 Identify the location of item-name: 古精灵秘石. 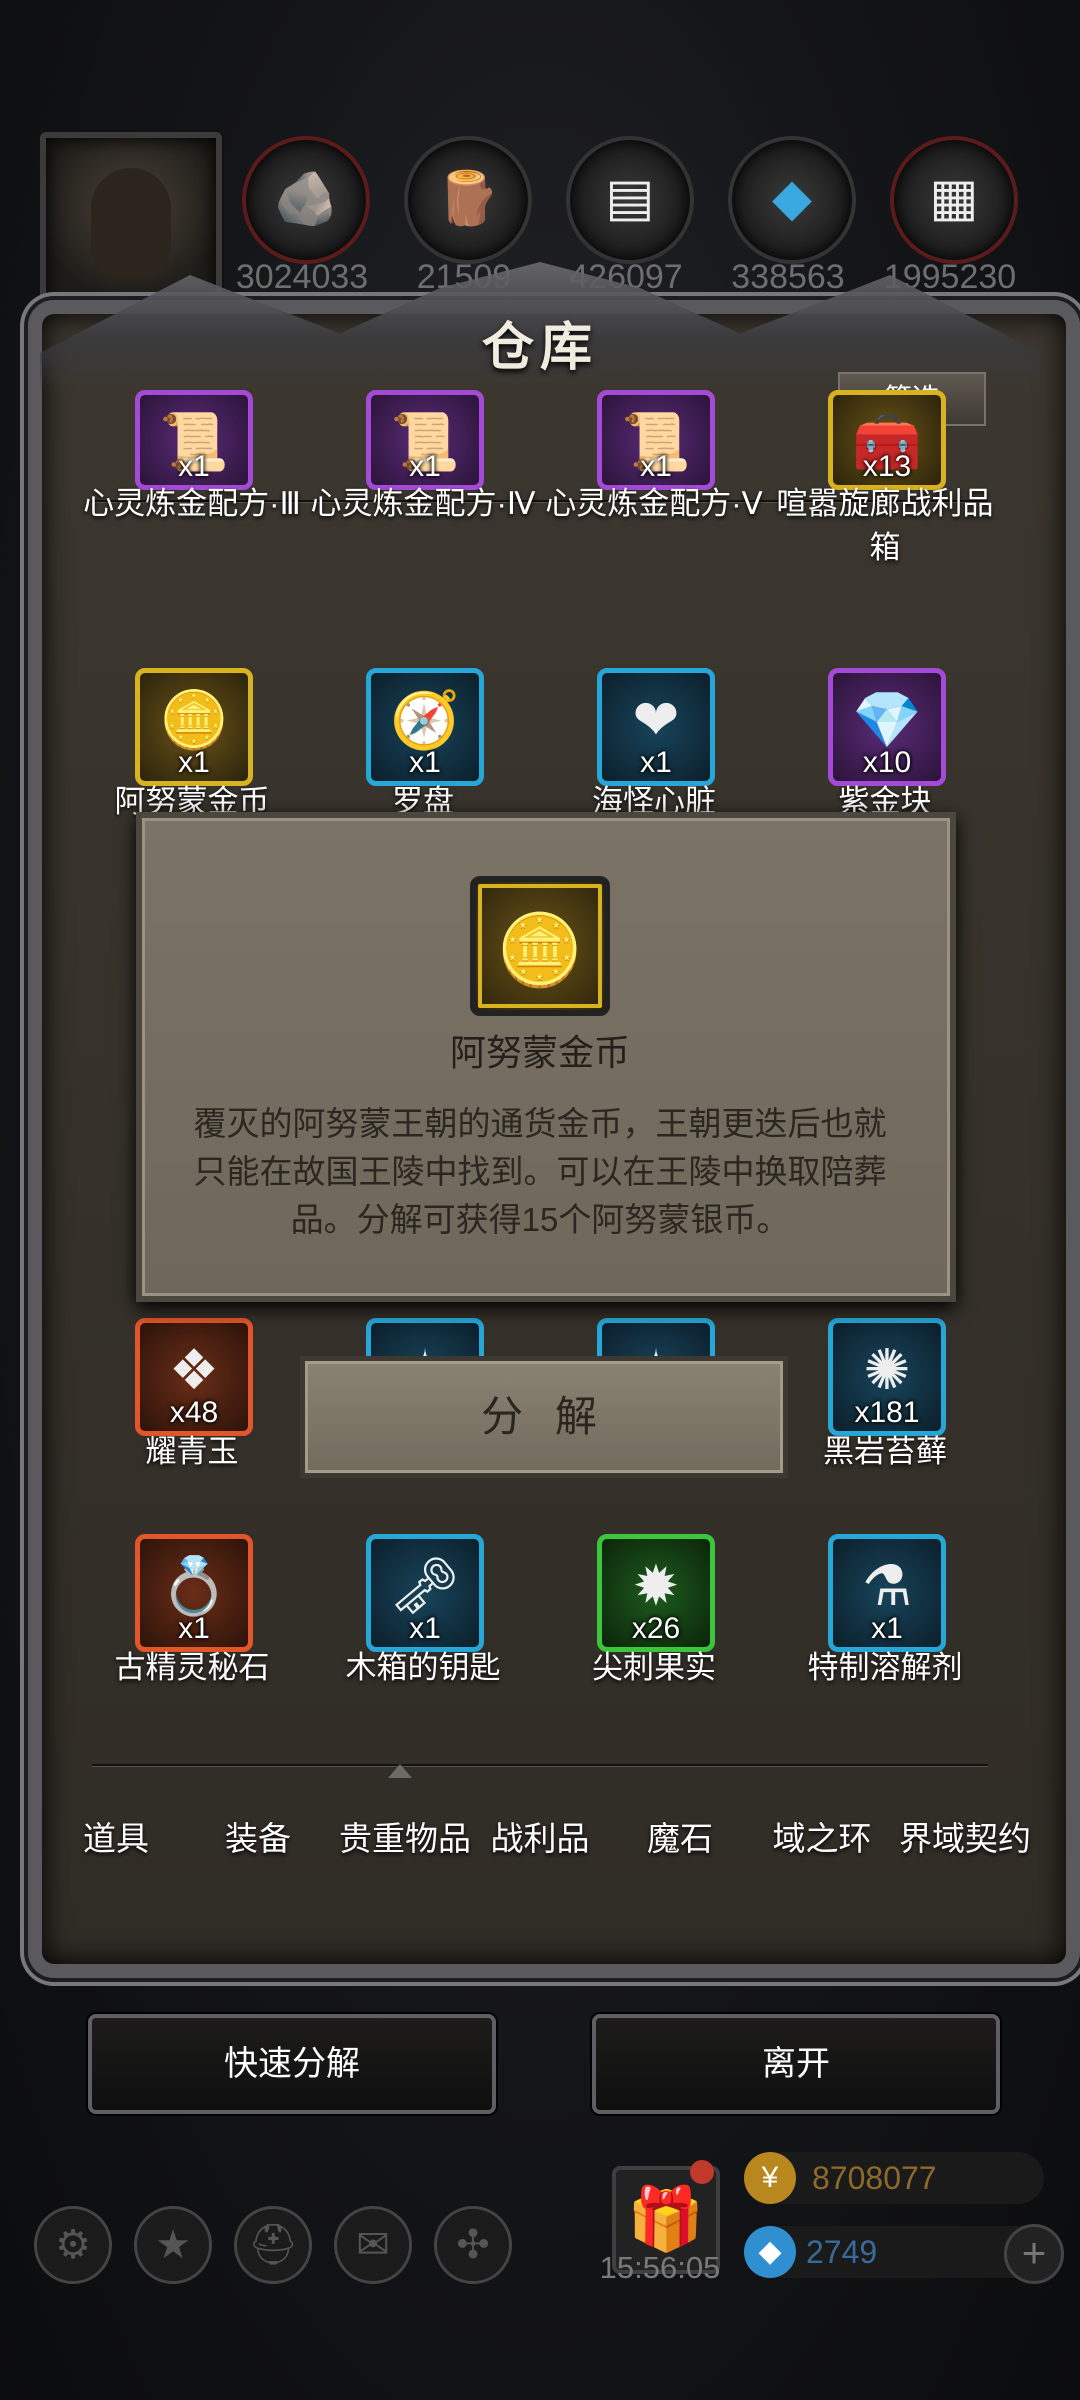
(192, 1667).